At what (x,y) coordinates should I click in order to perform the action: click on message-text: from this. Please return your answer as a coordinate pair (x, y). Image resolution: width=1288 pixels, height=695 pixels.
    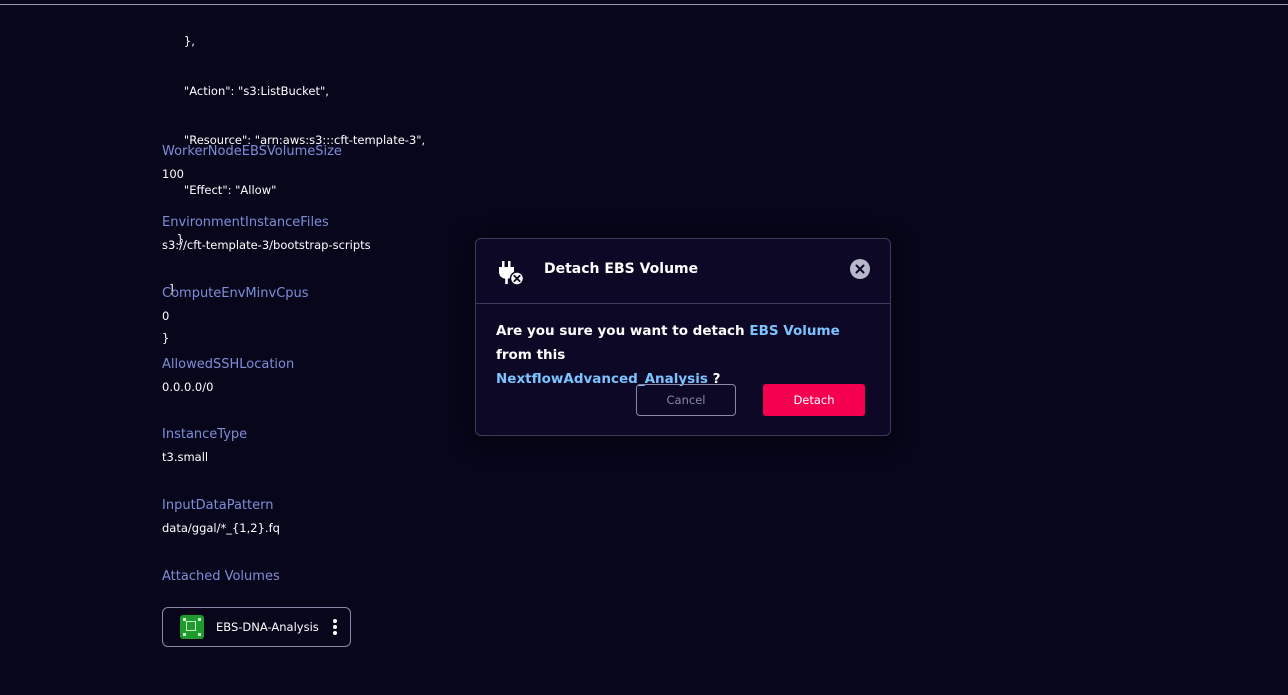
    Looking at the image, I should click on (531, 355).